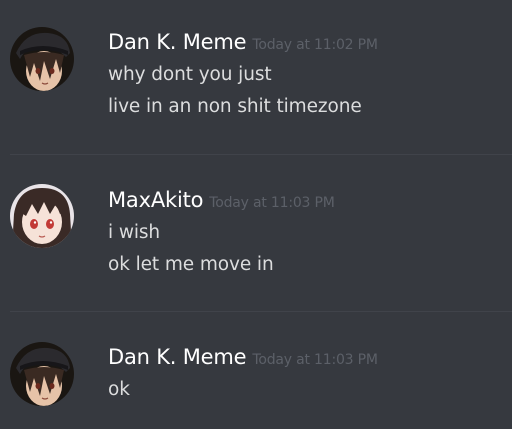  I want to click on message-header: Dan K. Meme Today at 11:03 PM, so click(243, 357).